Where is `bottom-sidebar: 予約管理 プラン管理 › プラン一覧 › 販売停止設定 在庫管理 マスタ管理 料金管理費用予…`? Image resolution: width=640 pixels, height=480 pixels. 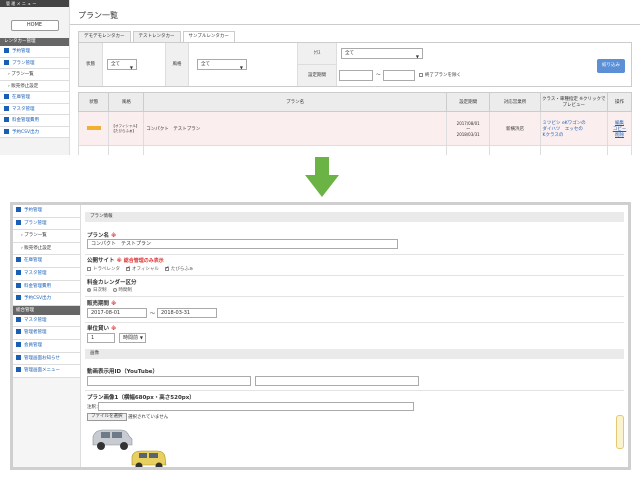
bottom-sidebar: 予約管理 プラン管理 › プラン一覧 › 販売停止設定 在庫管理 マスタ管理 料金管理費用予… is located at coordinates (47, 336).